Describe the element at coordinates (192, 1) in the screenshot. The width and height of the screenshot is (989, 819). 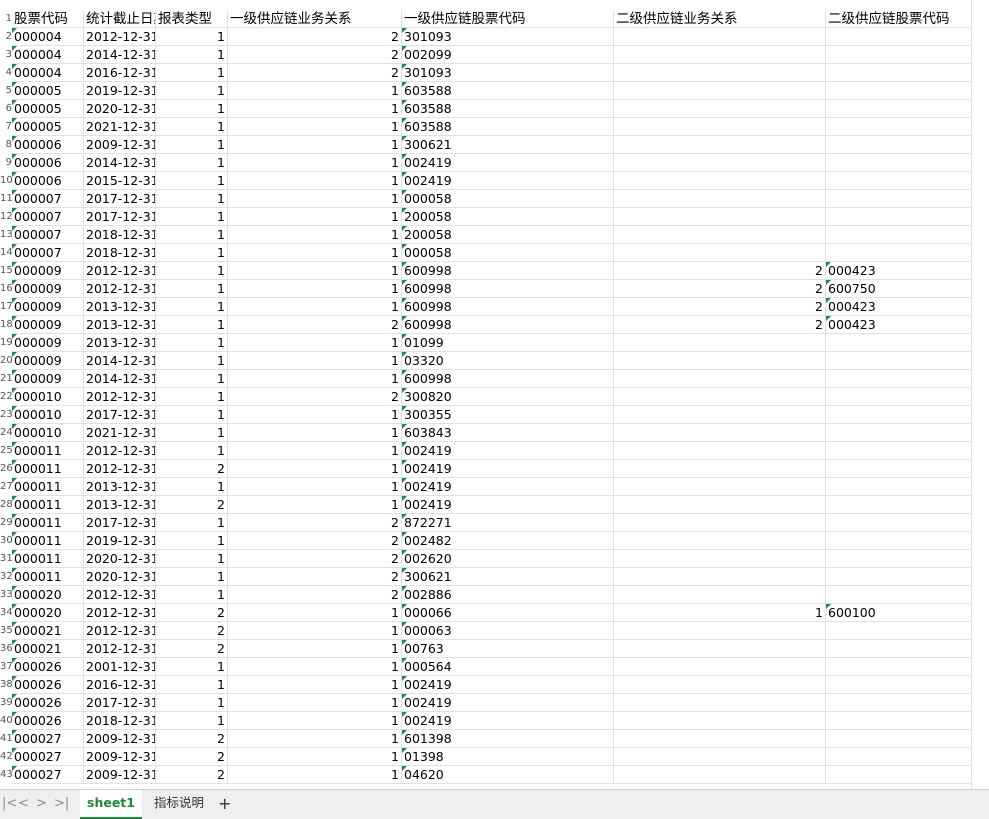
I see `column-letter-c: C` at that location.